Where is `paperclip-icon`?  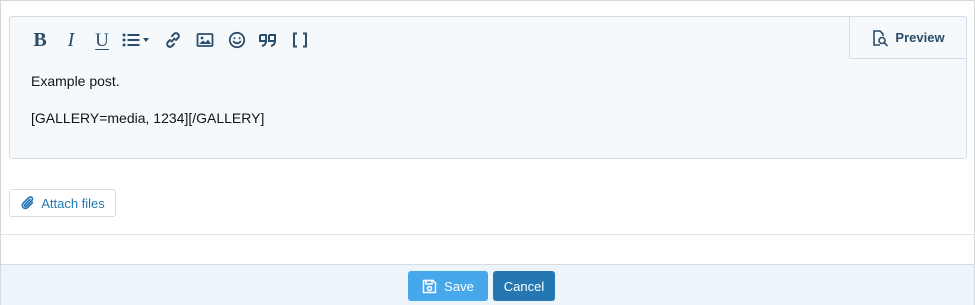
paperclip-icon is located at coordinates (27, 203).